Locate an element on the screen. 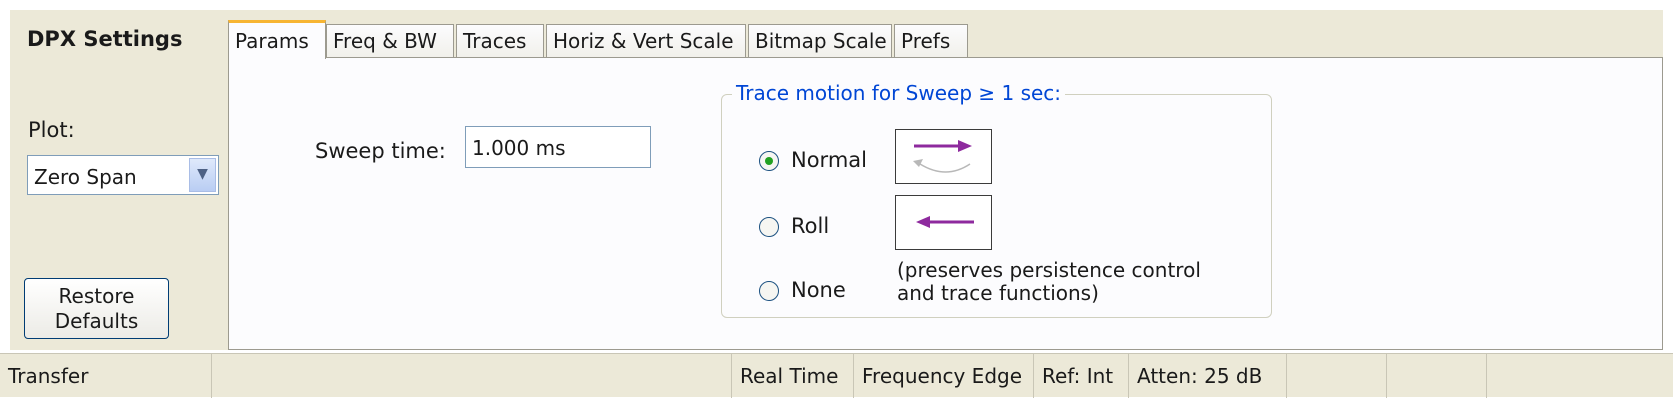  plot-label: Plot: is located at coordinates (51, 130).